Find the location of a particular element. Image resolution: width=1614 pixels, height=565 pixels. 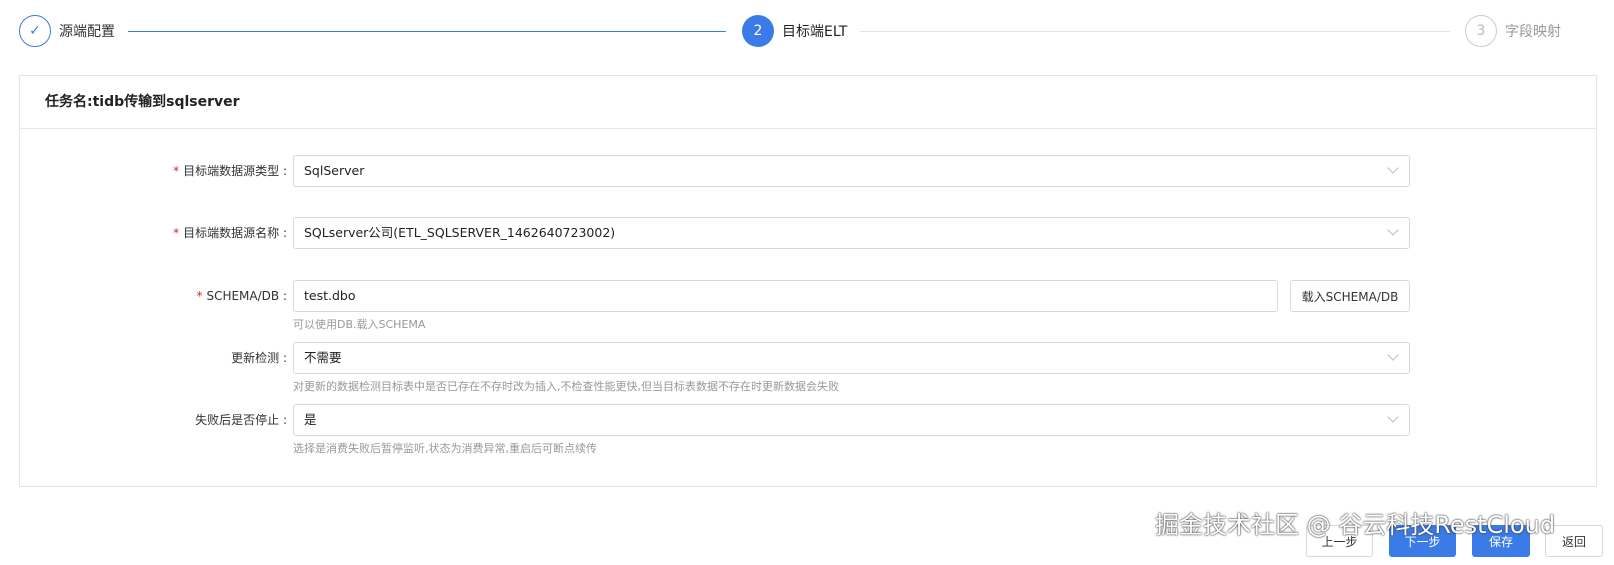

step-number: 3 is located at coordinates (1481, 31).